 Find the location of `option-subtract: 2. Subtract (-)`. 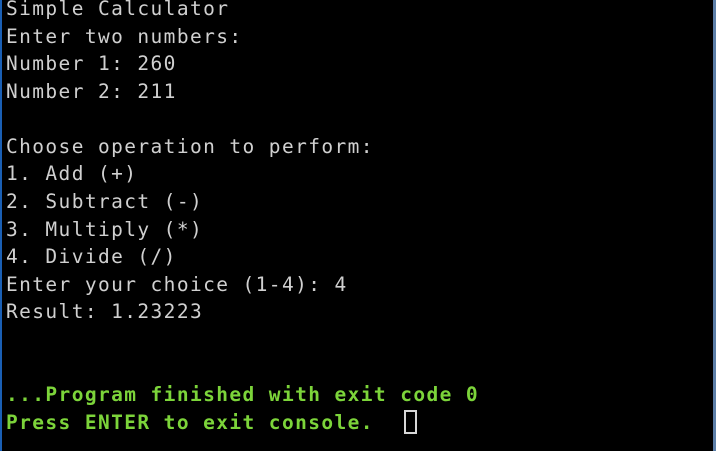

option-subtract: 2. Subtract (-) is located at coordinates (105, 201).